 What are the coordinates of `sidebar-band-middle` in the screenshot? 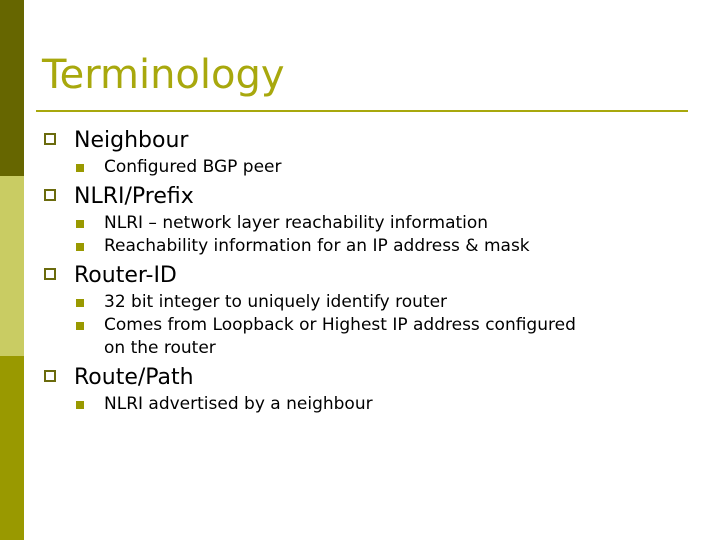 It's located at (12, 266).